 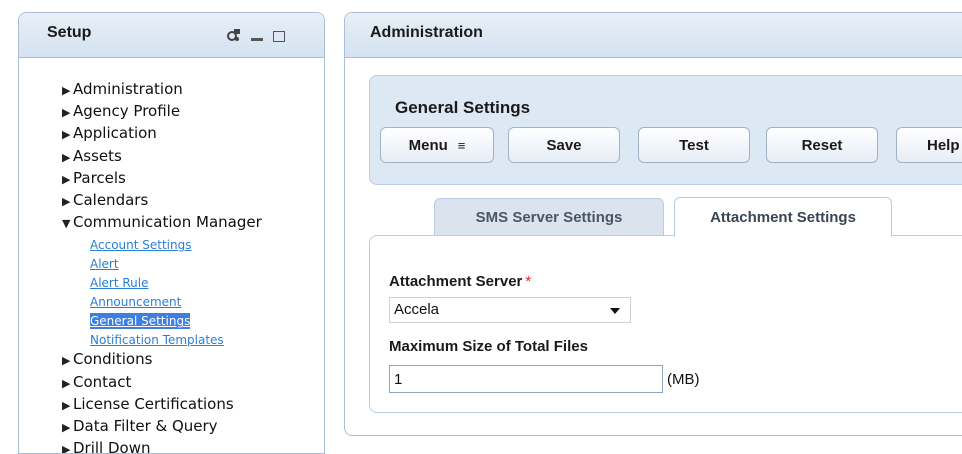 I want to click on attachment-server-label: Attachment Server *, so click(x=460, y=281).